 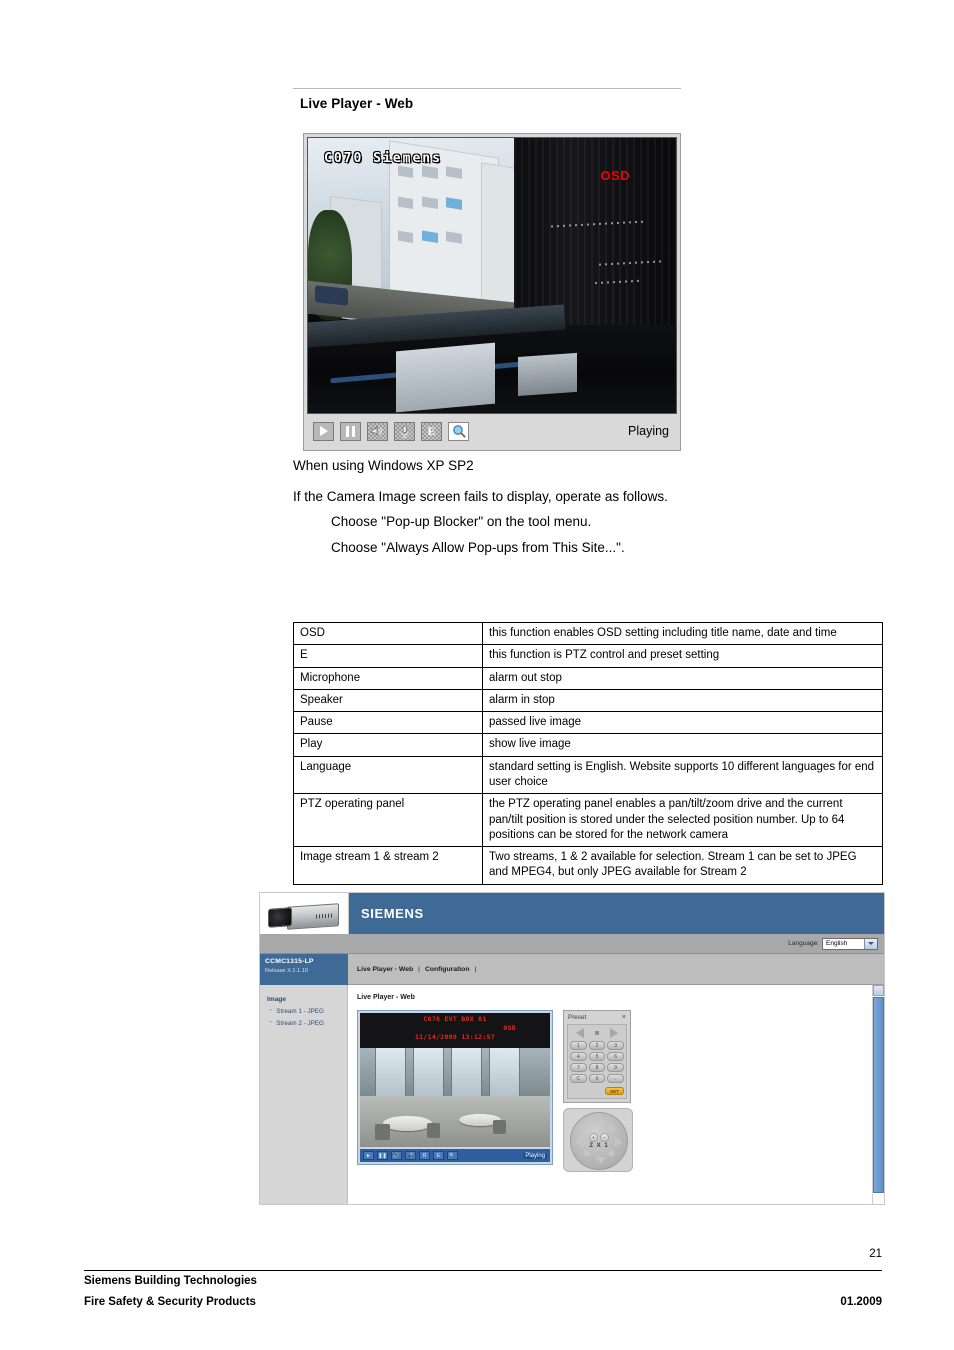 I want to click on play-button, so click(x=323, y=431).